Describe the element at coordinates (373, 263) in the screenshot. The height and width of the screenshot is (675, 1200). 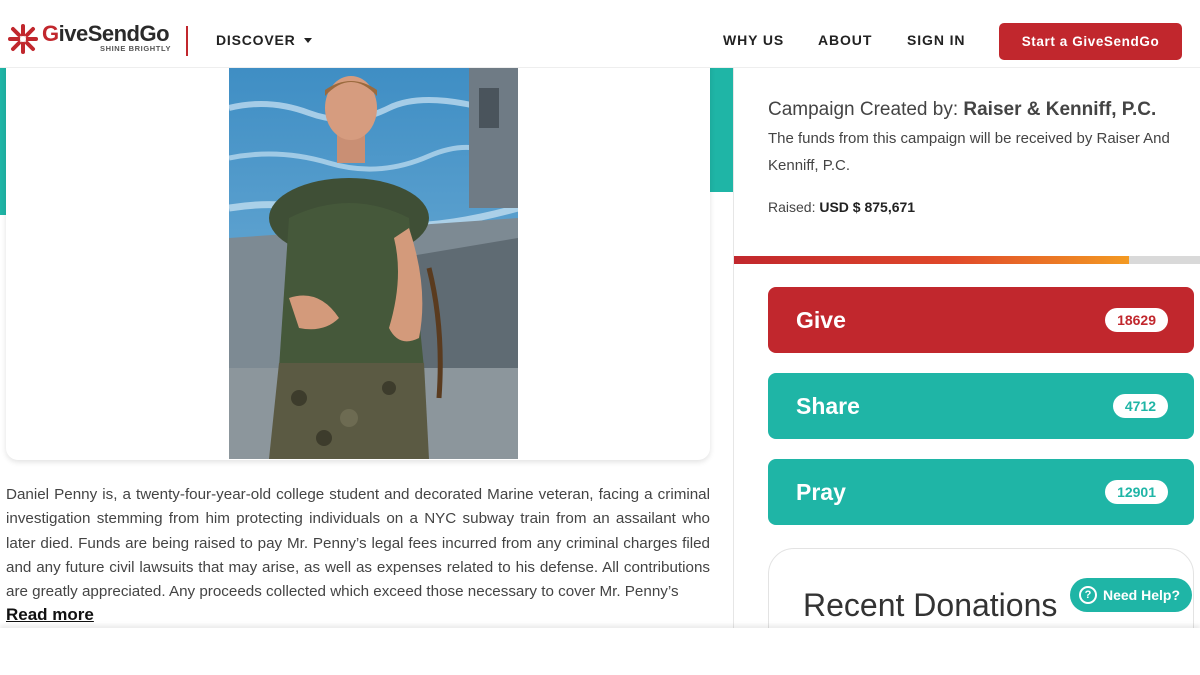
I see `campaign-photo` at that location.